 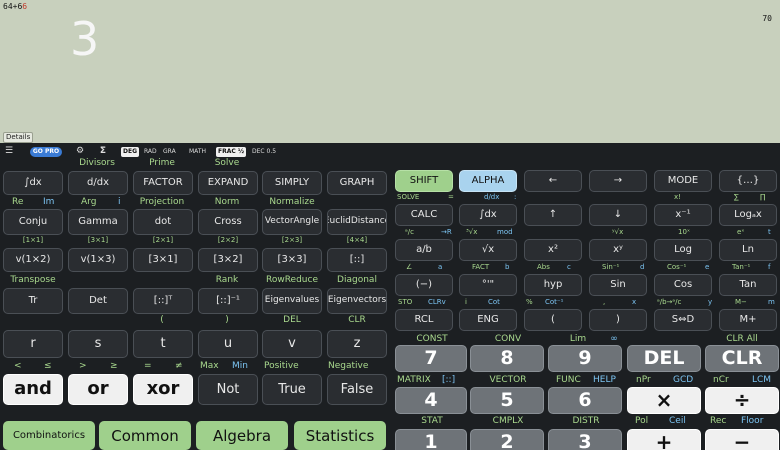 I want to click on label-prime: Prime, so click(x=162, y=163).